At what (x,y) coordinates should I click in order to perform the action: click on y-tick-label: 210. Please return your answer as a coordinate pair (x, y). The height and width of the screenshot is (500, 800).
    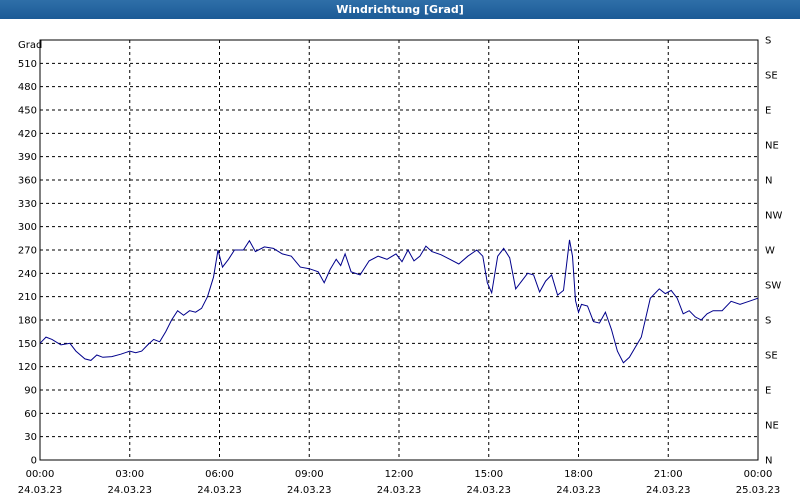
    Looking at the image, I should click on (27, 297).